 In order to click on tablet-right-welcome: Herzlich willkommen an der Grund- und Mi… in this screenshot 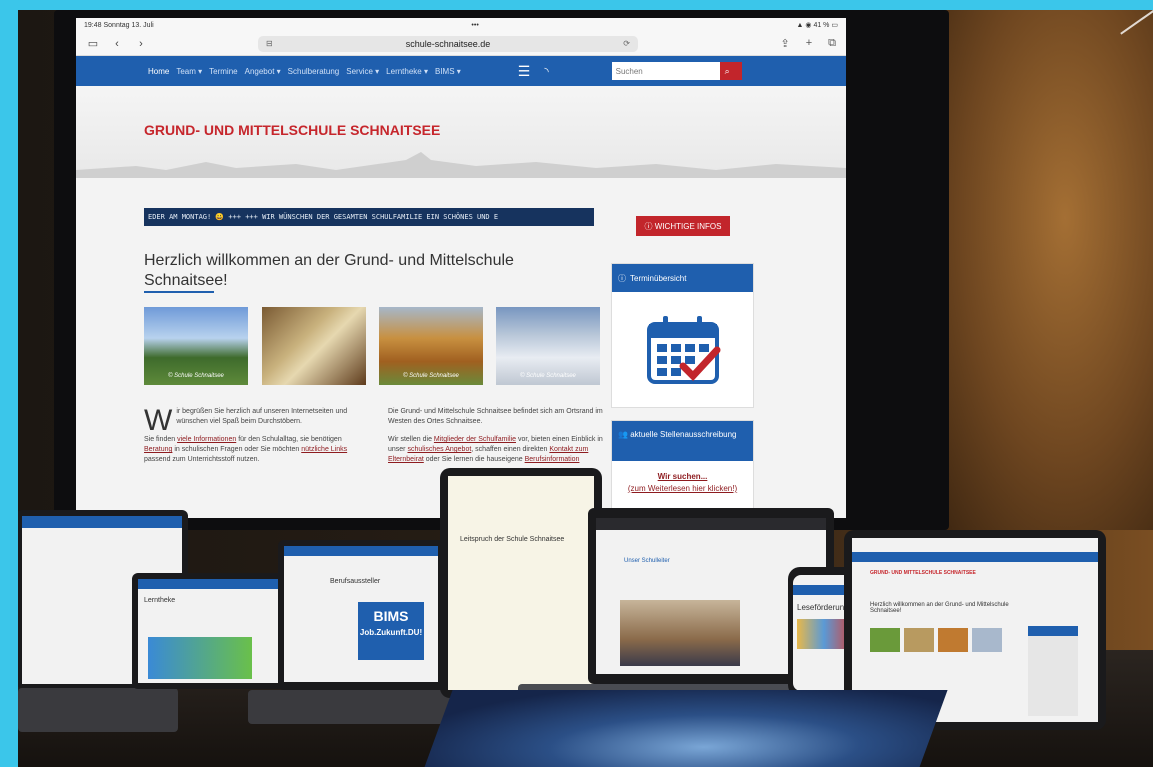, I will do `click(939, 608)`.